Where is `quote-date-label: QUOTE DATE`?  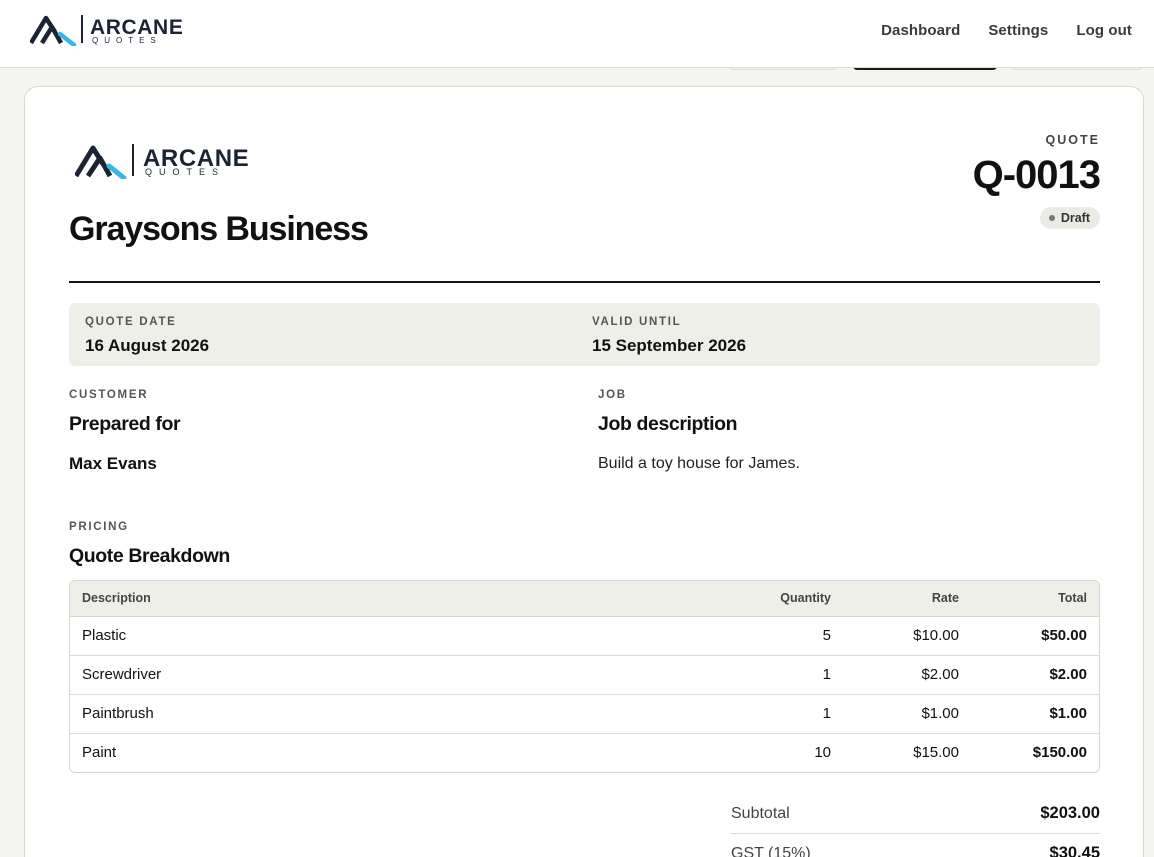
quote-date-label: QUOTE DATE is located at coordinates (131, 322).